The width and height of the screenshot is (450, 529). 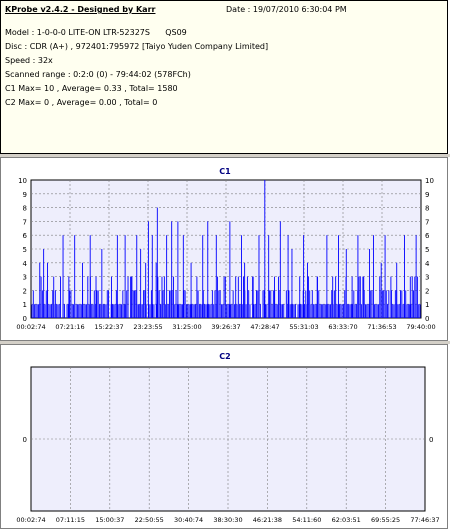 I want to click on c1-y-tick-label-right: 9, so click(x=427, y=195).